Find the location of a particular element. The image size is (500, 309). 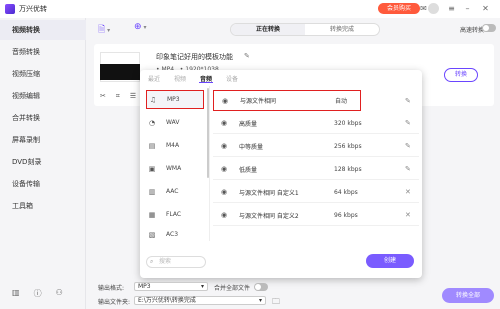

quality-name: 低质量 is located at coordinates (248, 170).